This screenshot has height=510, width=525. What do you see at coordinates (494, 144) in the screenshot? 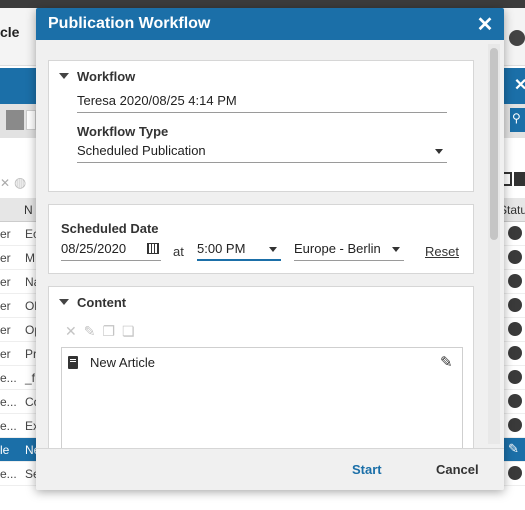
I see `dialog-scrollbar-thumb` at bounding box center [494, 144].